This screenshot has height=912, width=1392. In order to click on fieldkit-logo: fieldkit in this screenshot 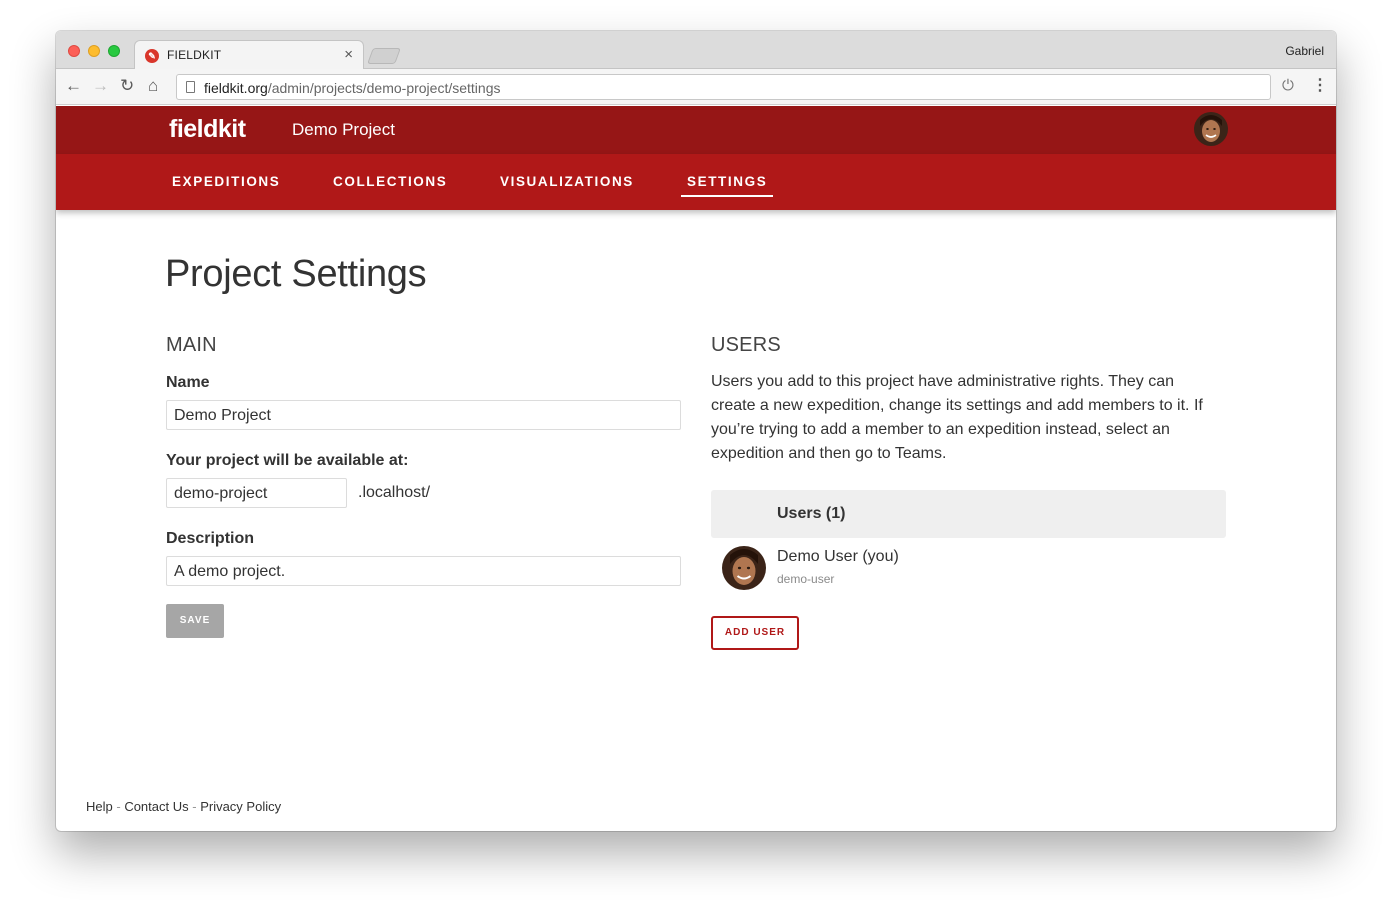, I will do `click(207, 129)`.